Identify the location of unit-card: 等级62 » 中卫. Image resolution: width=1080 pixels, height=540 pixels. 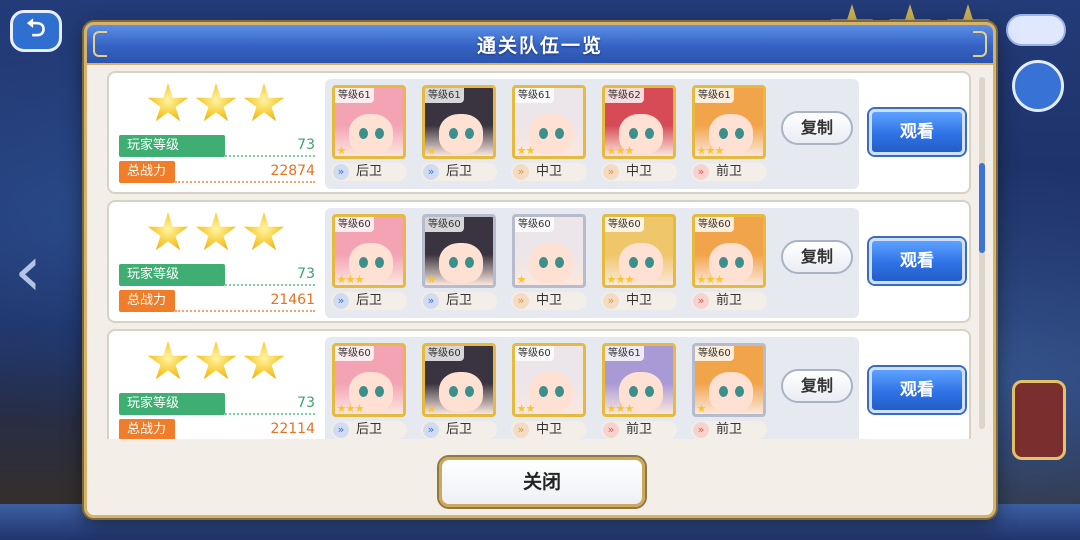
(639, 133).